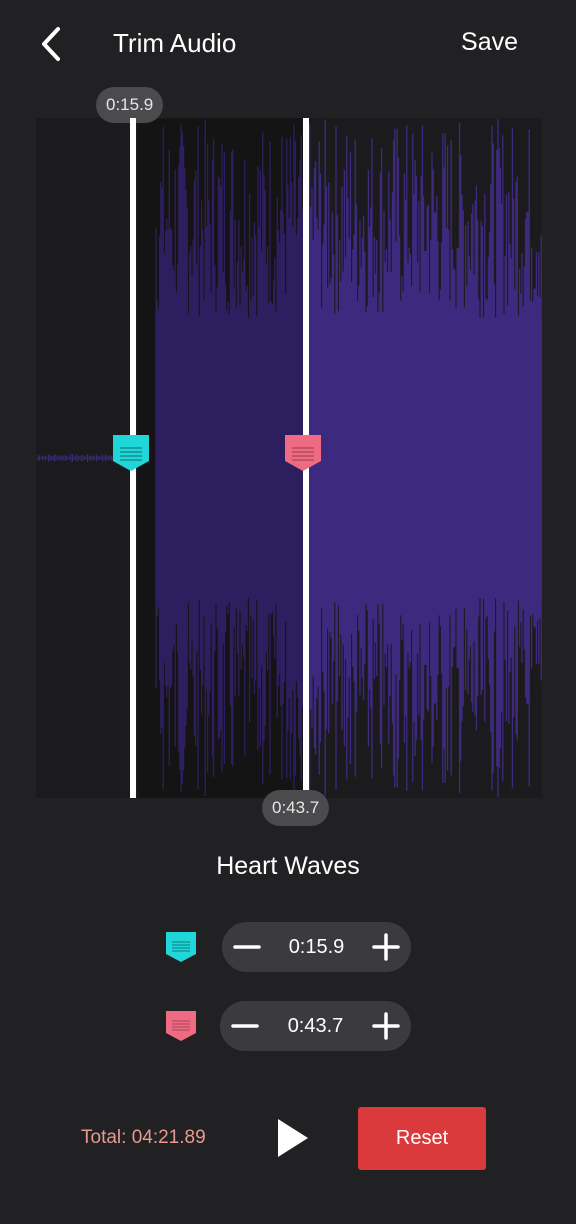 The height and width of the screenshot is (1224, 576). I want to click on play-icon, so click(293, 1138).